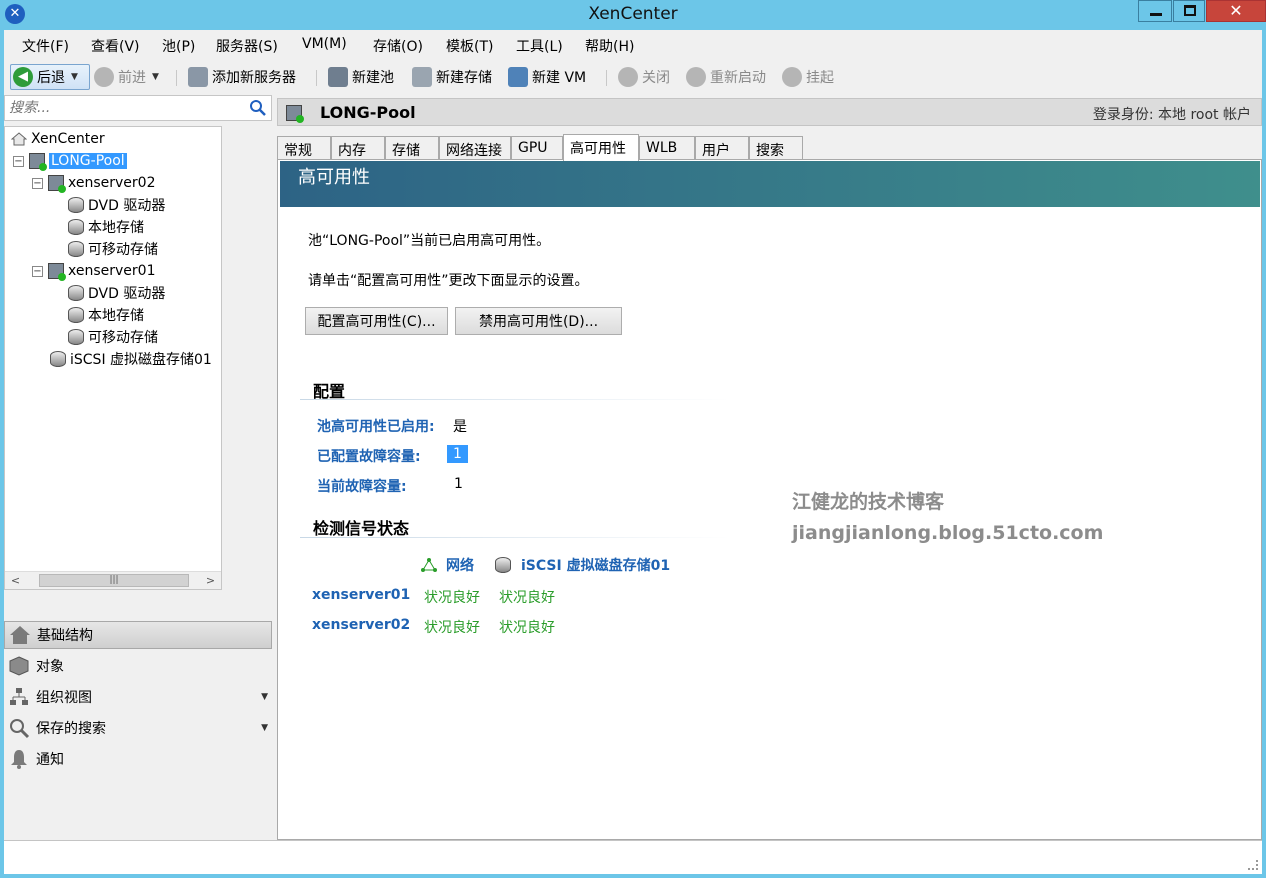 This screenshot has height=878, width=1266. I want to click on banner-title: 高可用性, so click(334, 177).